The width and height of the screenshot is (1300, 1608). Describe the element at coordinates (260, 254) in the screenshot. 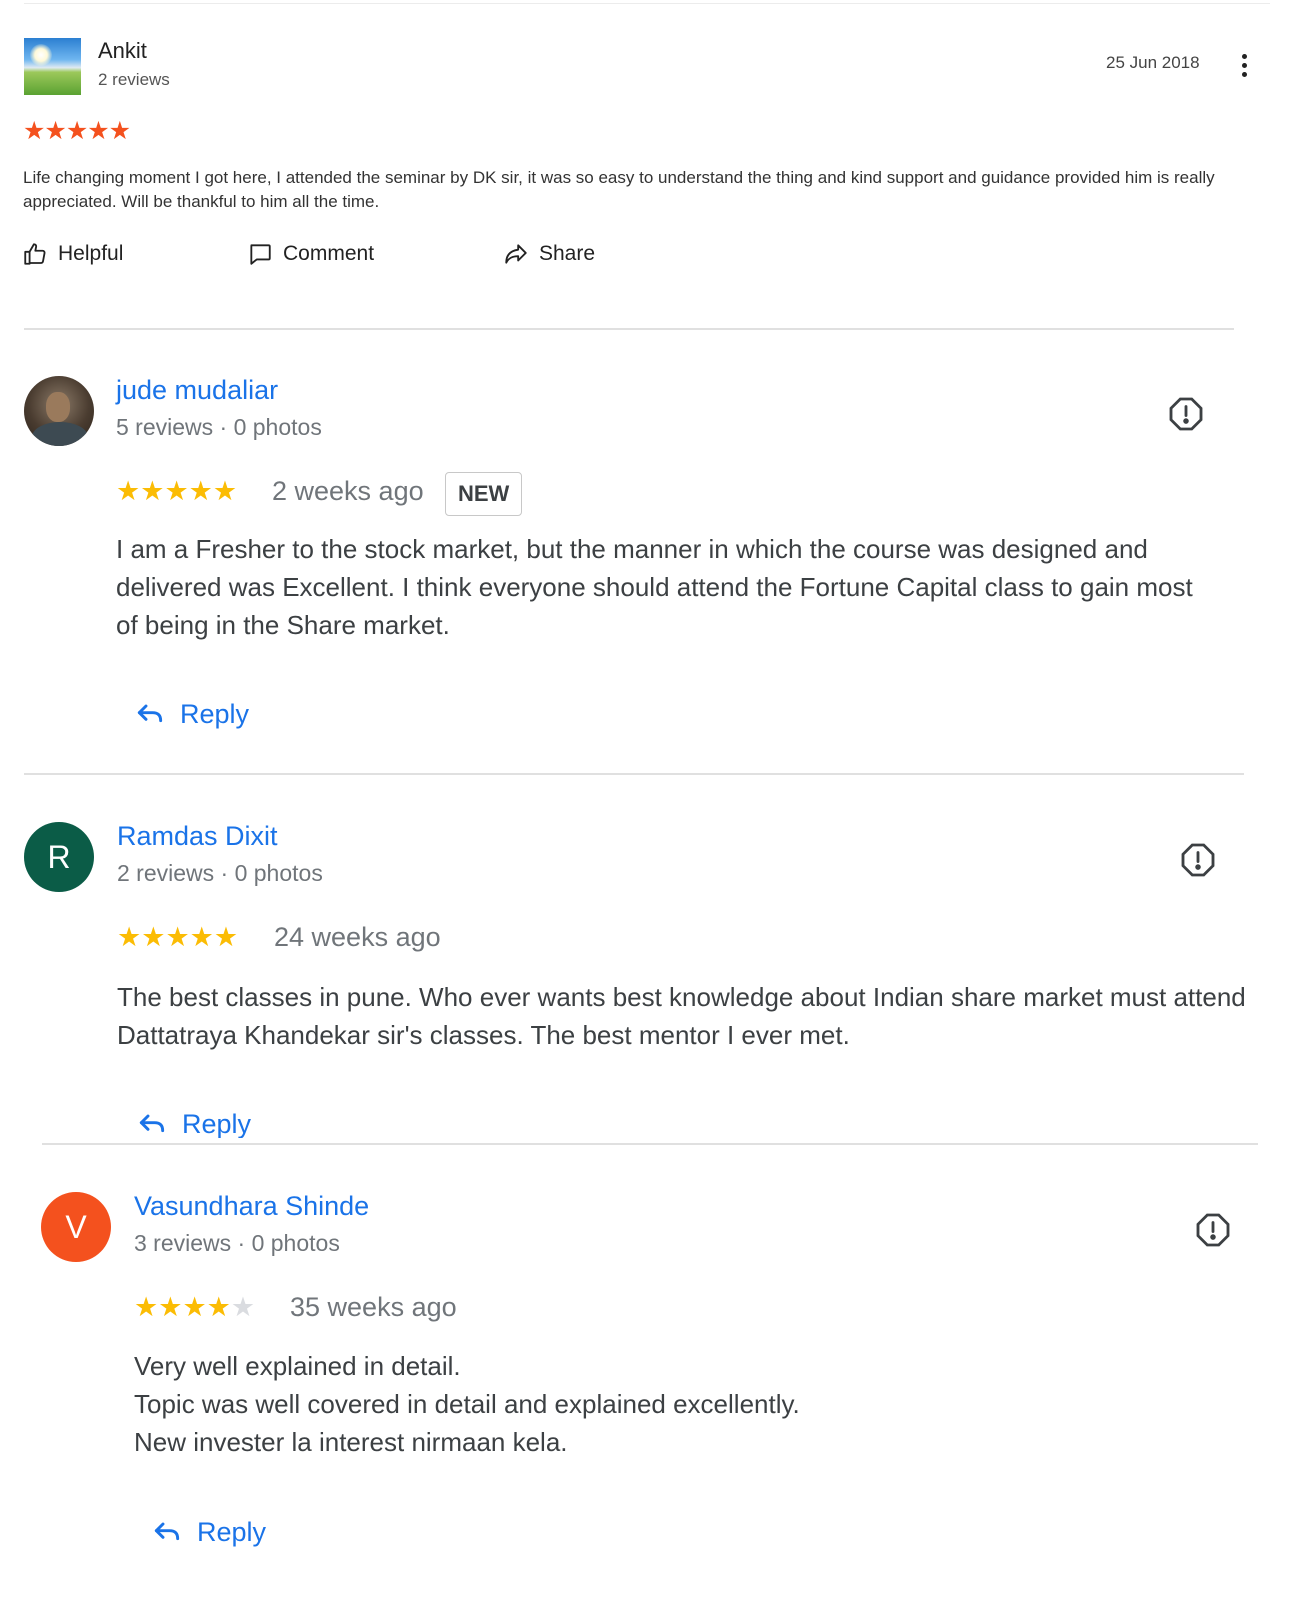

I see `comment-icon` at that location.